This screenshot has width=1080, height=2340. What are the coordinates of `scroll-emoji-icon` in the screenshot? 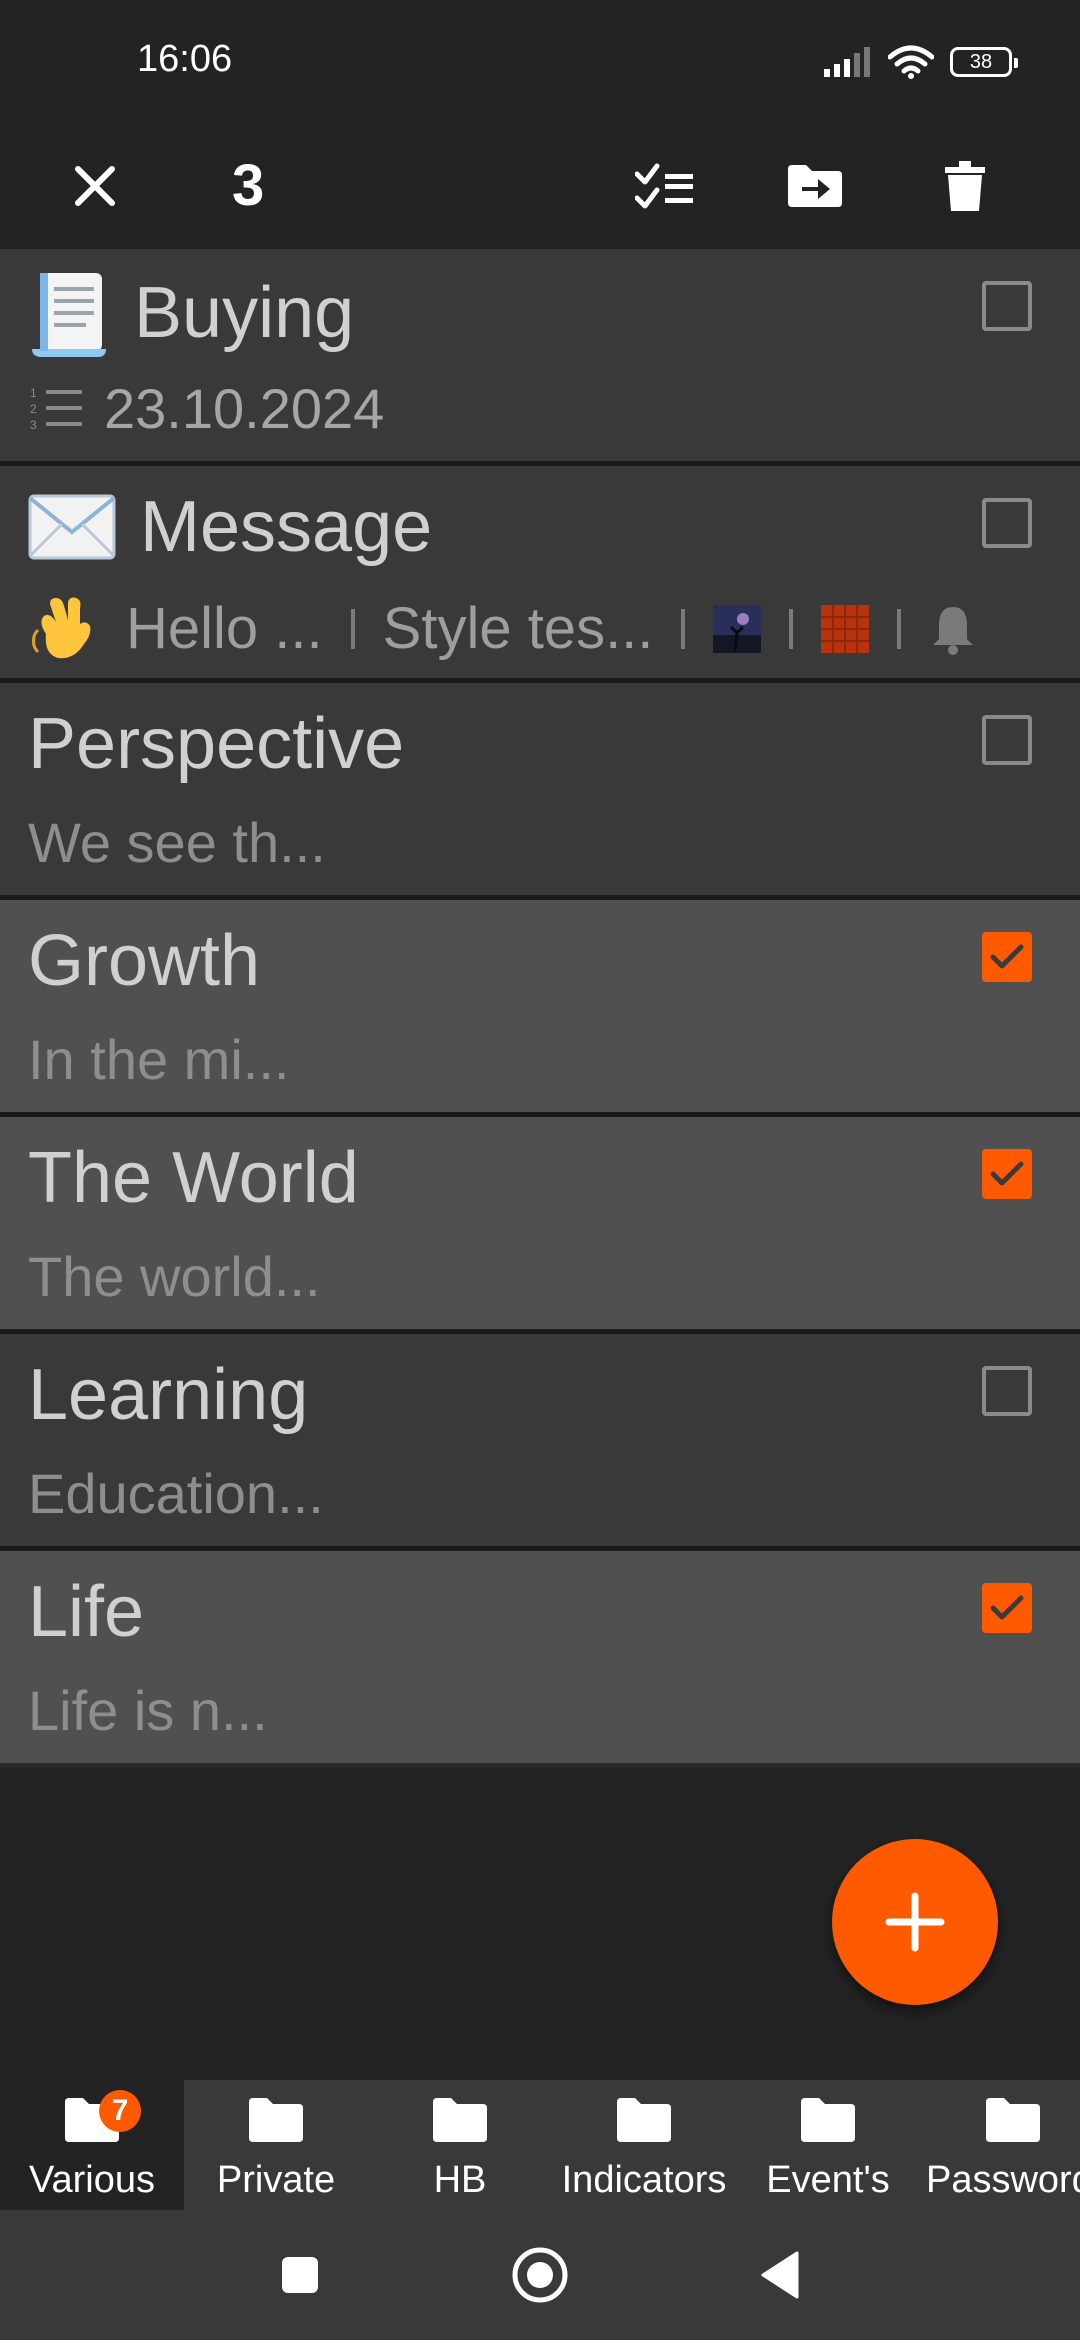 It's located at (69, 315).